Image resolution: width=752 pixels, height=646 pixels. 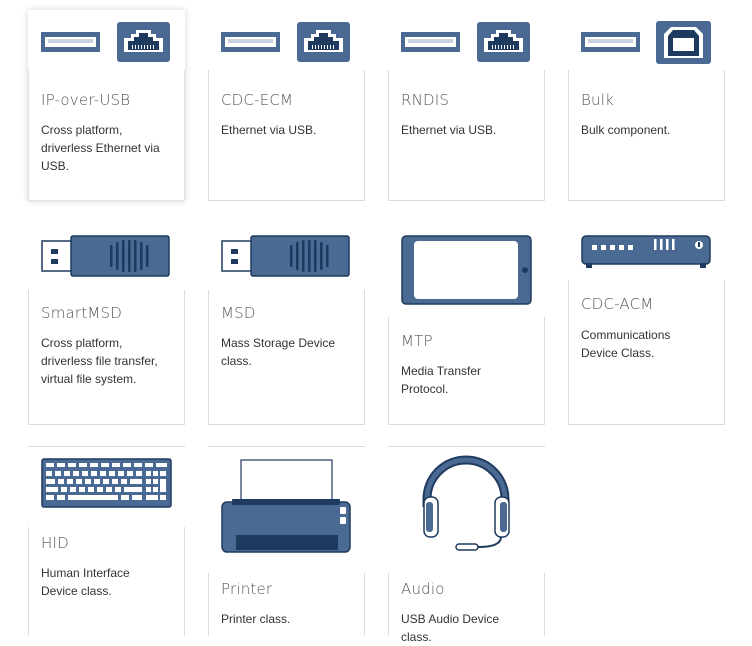 I want to click on card-audio: Audio USB Audio Device class., so click(x=466, y=545).